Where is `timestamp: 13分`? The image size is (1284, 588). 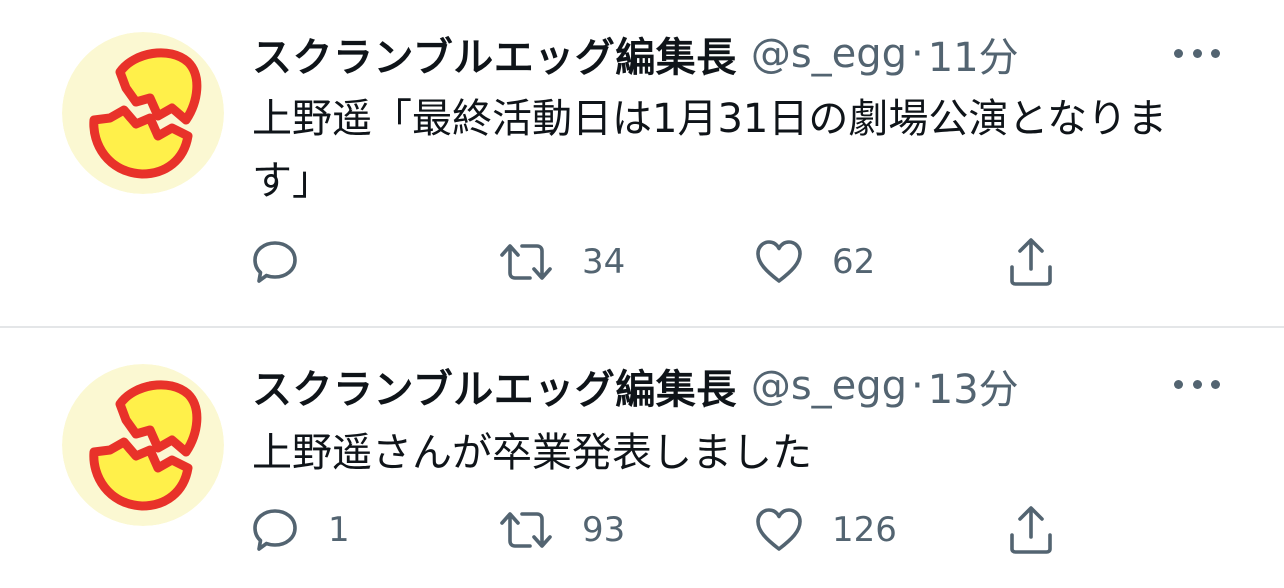 timestamp: 13分 is located at coordinates (973, 386).